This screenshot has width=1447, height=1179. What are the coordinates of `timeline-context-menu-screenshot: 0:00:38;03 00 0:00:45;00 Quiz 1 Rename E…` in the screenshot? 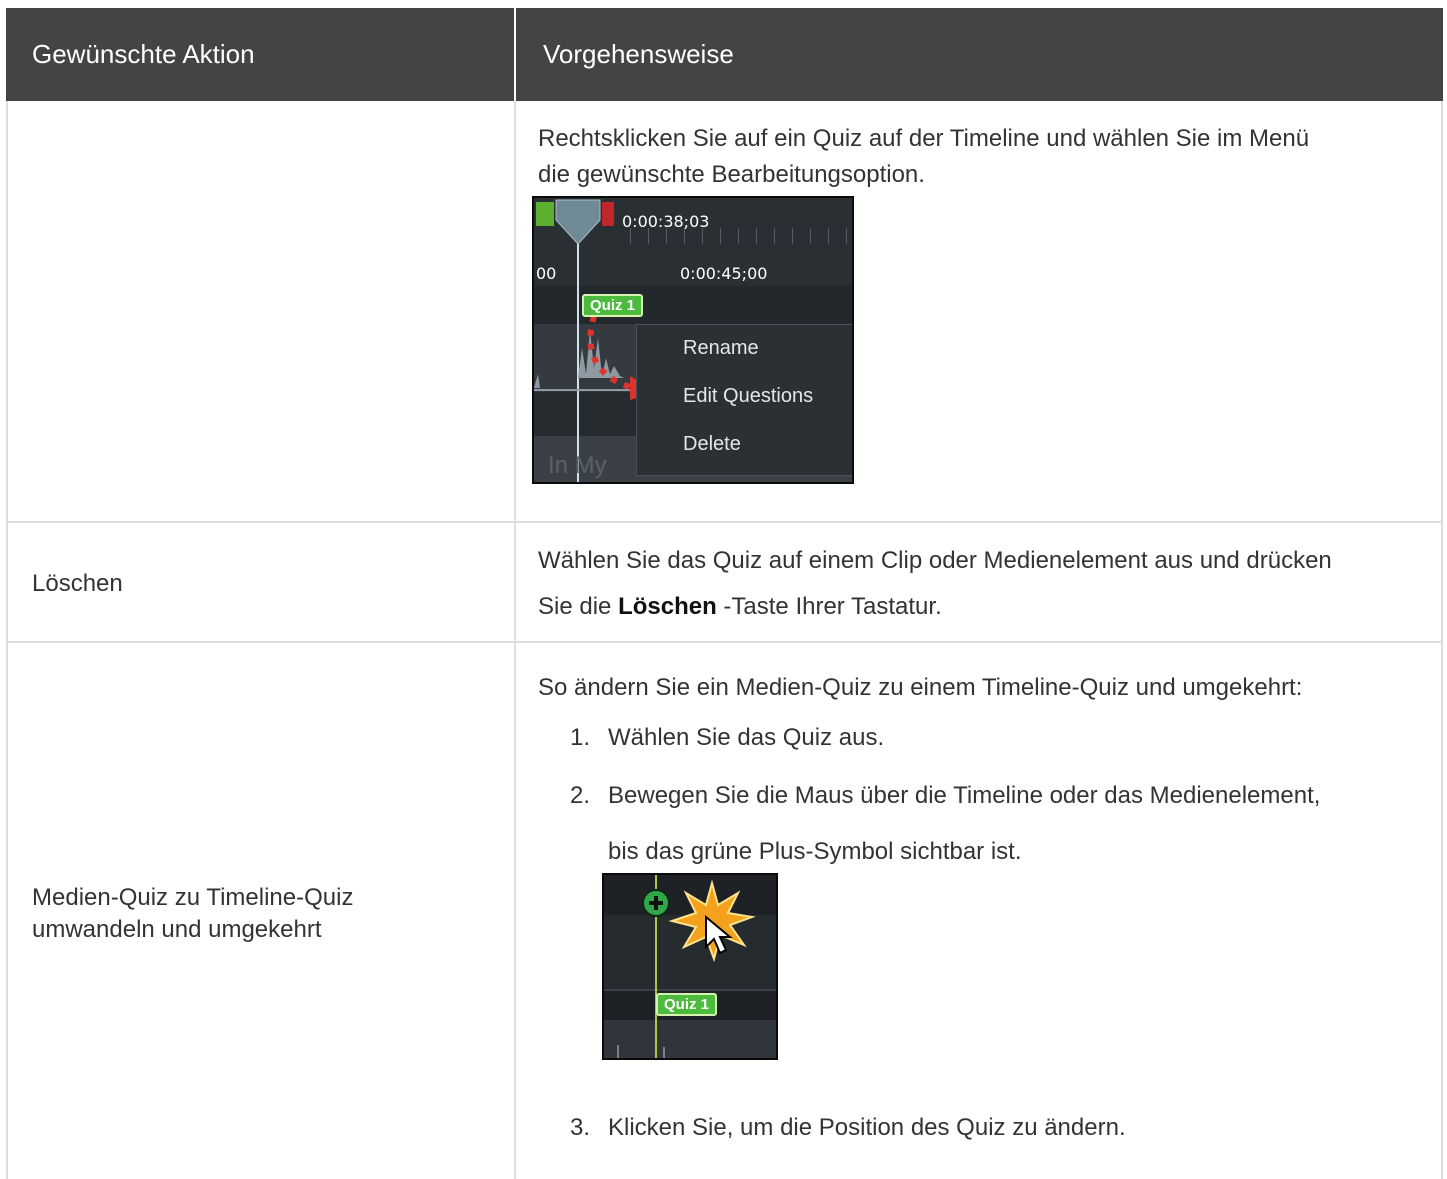 It's located at (693, 340).